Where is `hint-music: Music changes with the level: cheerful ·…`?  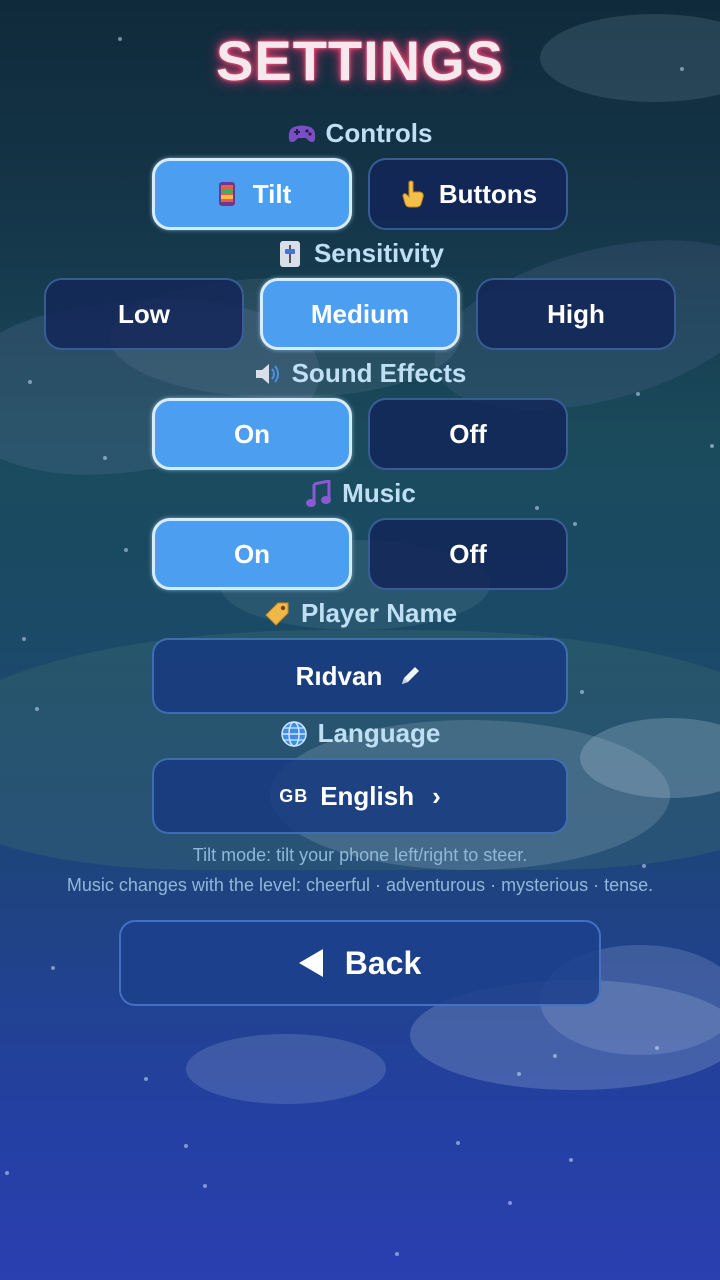
hint-music: Music changes with the level: cheerful ·… is located at coordinates (360, 885).